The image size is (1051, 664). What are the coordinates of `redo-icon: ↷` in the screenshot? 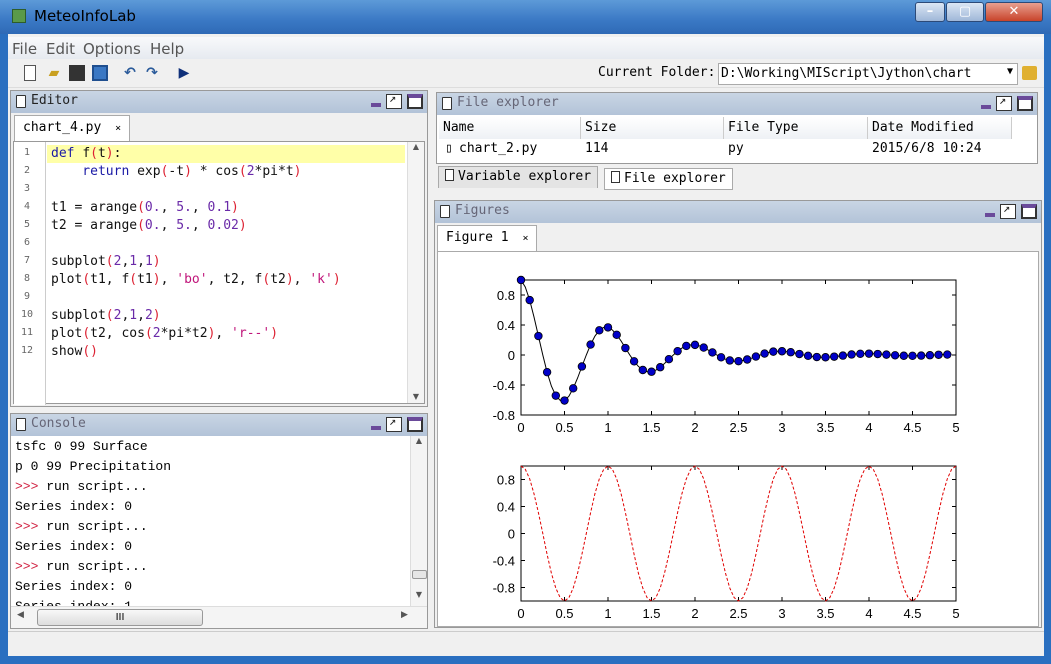 It's located at (152, 73).